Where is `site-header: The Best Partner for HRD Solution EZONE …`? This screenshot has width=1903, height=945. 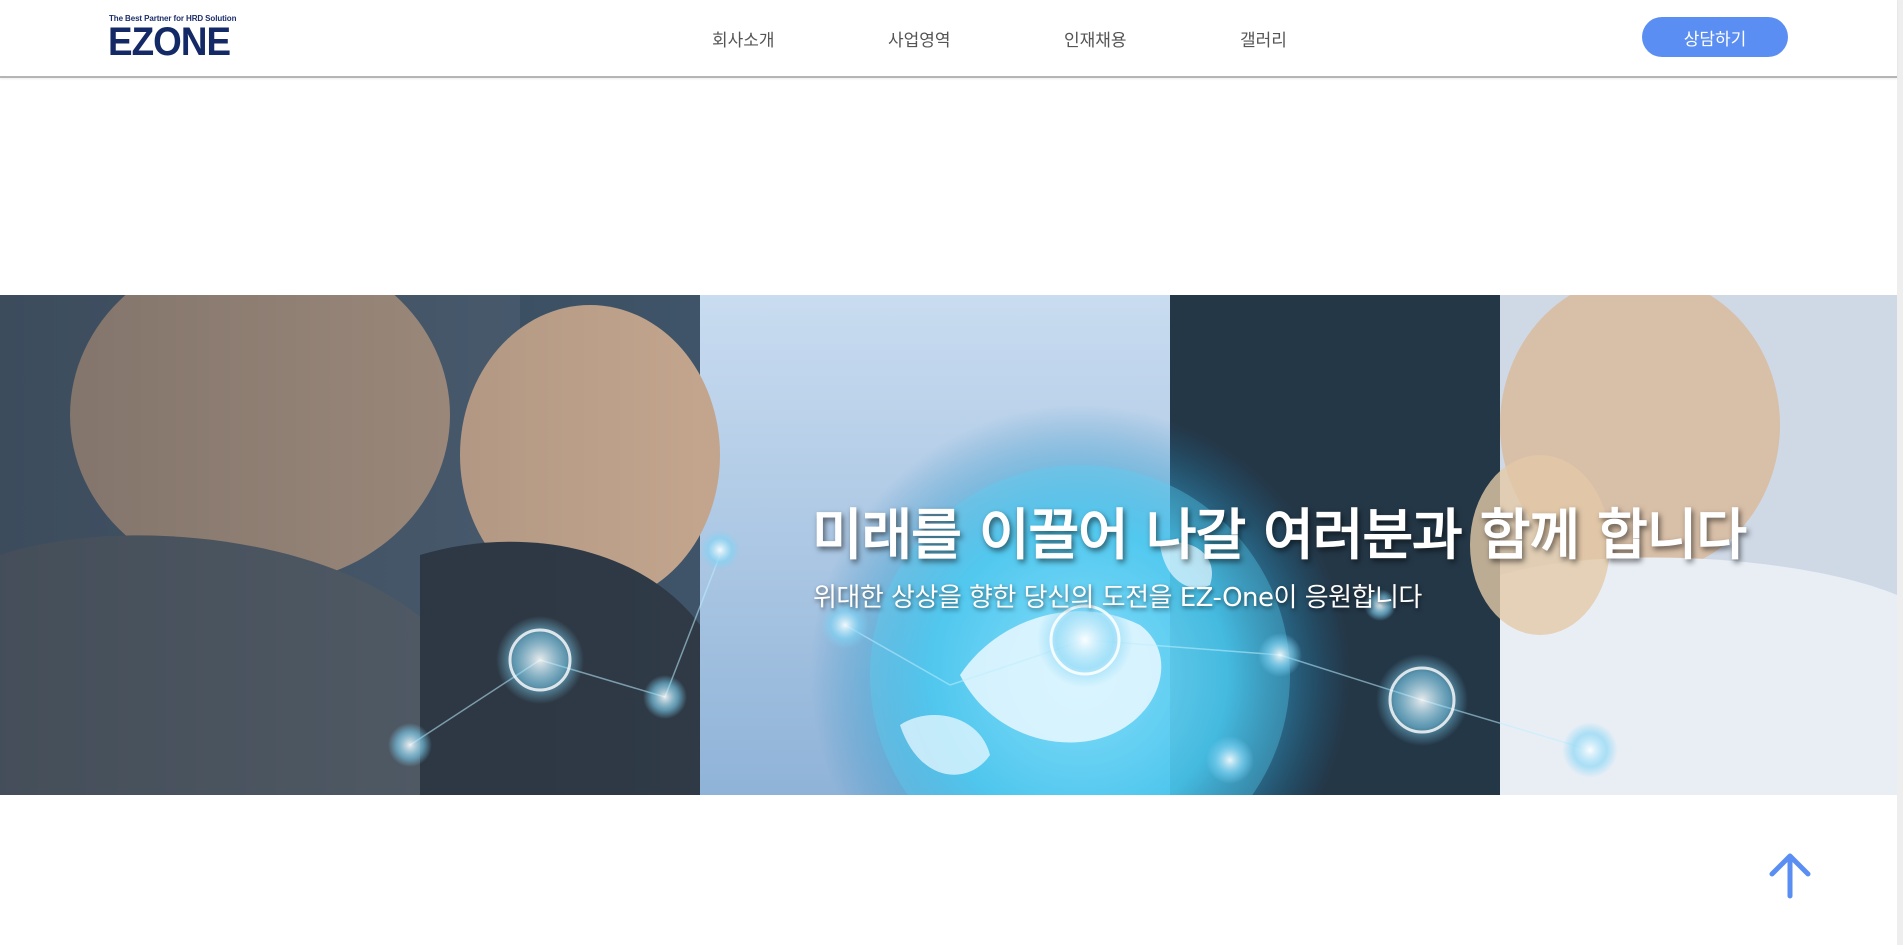
site-header: The Best Partner for HRD Solution EZONE … is located at coordinates (948, 39).